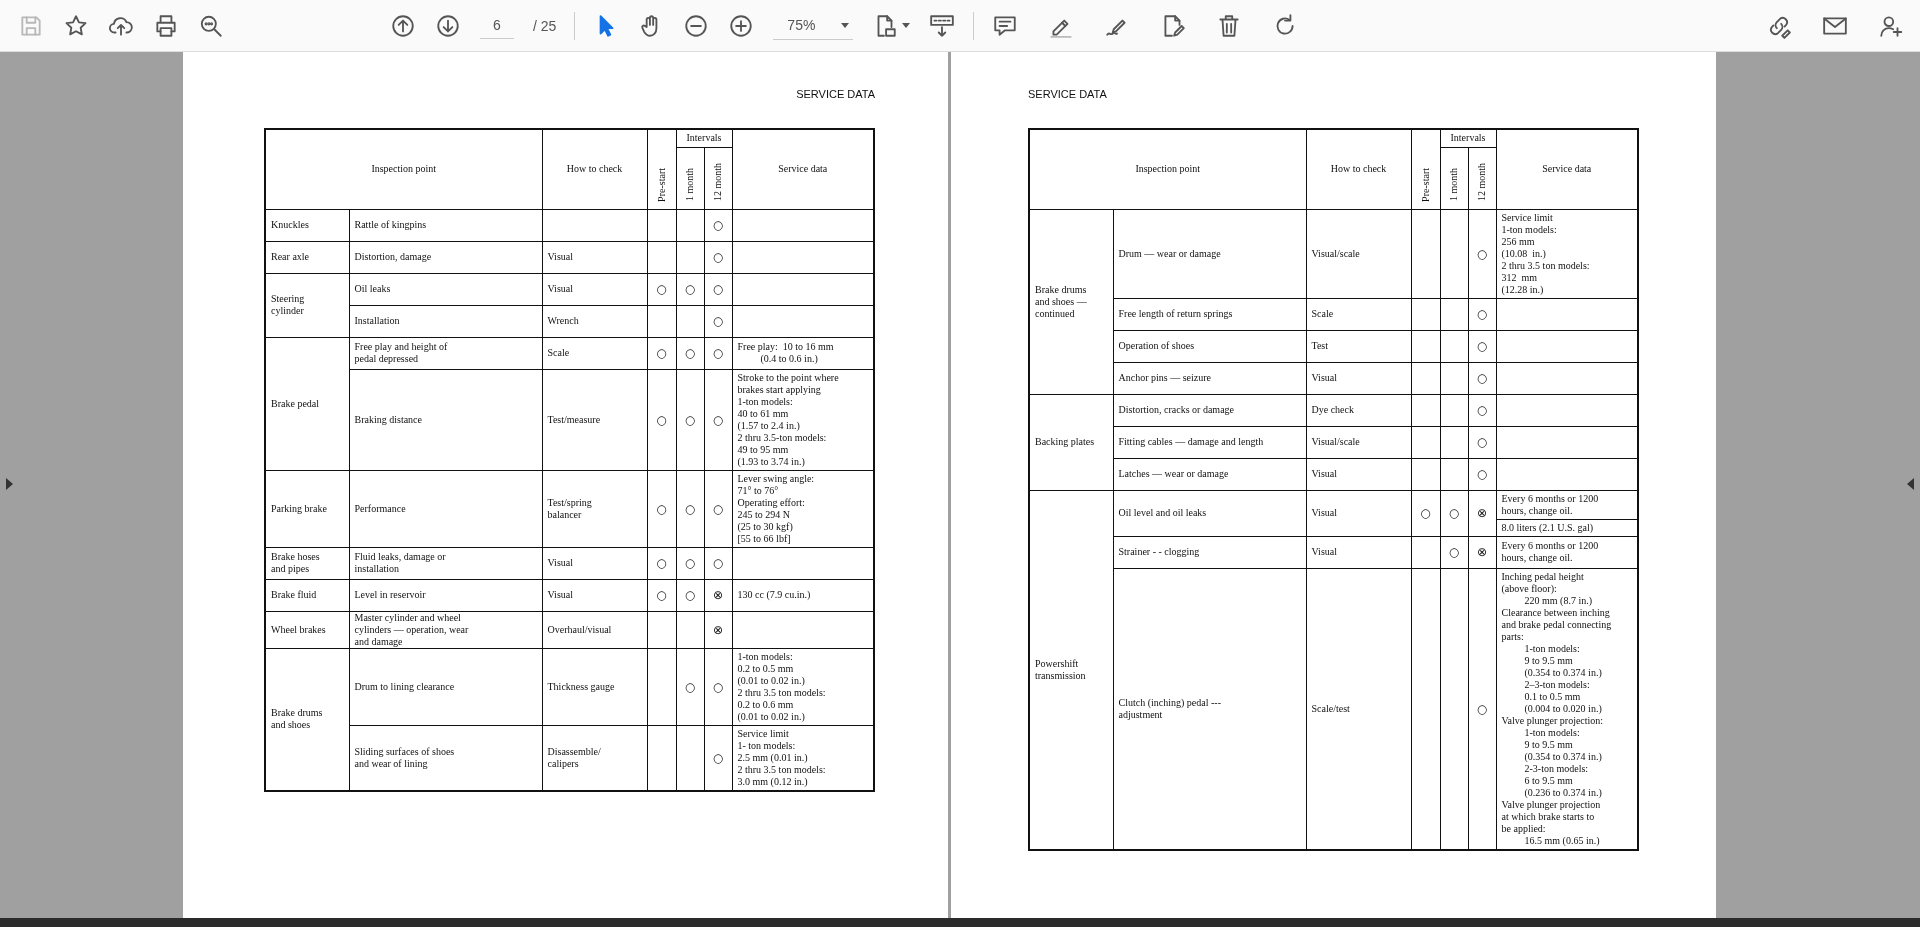 Image resolution: width=1920 pixels, height=927 pixels. I want to click on column-header: Pre-start, so click(1425, 184).